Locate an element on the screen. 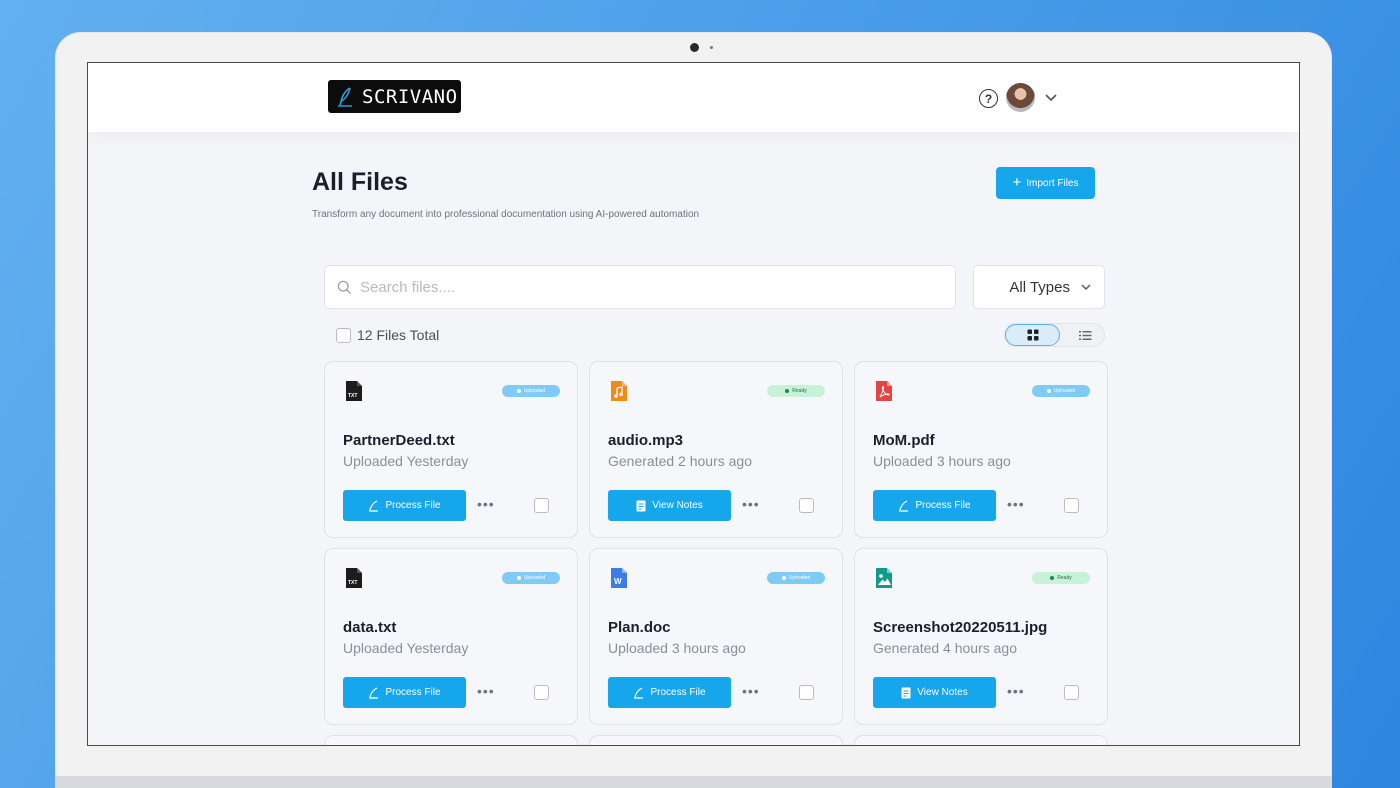  file-type-selected: All Types is located at coordinates (1039, 287).